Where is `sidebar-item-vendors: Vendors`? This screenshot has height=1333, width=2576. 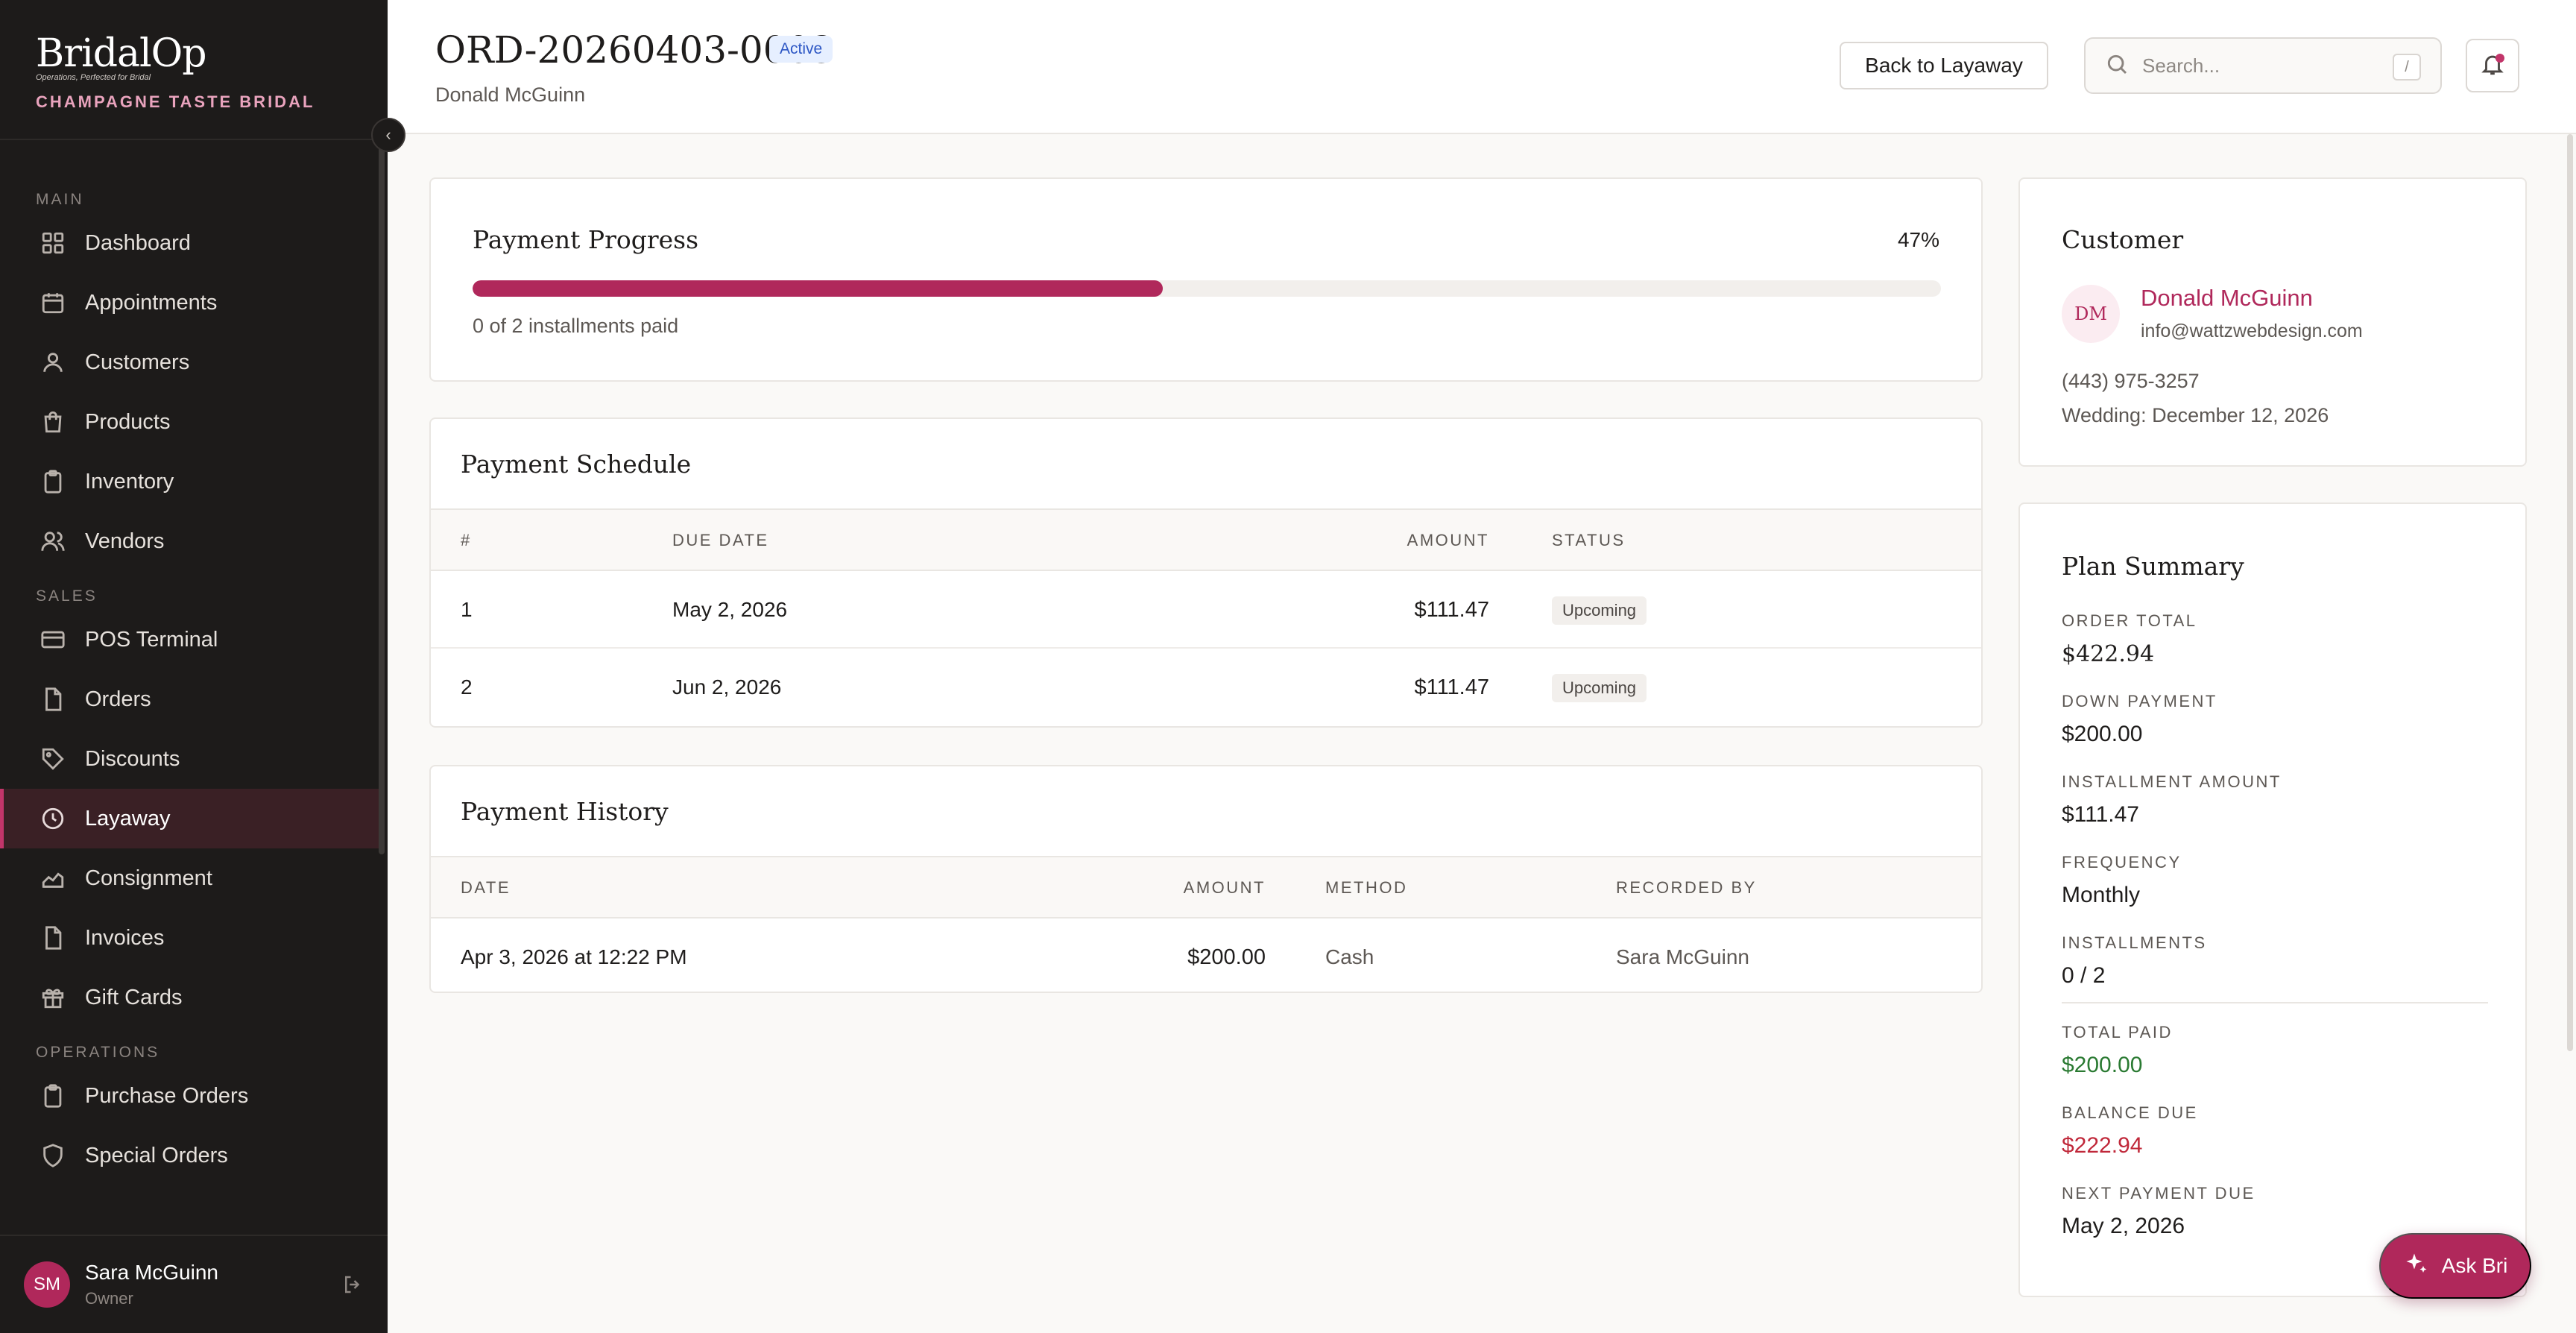 sidebar-item-vendors: Vendors is located at coordinates (189, 541).